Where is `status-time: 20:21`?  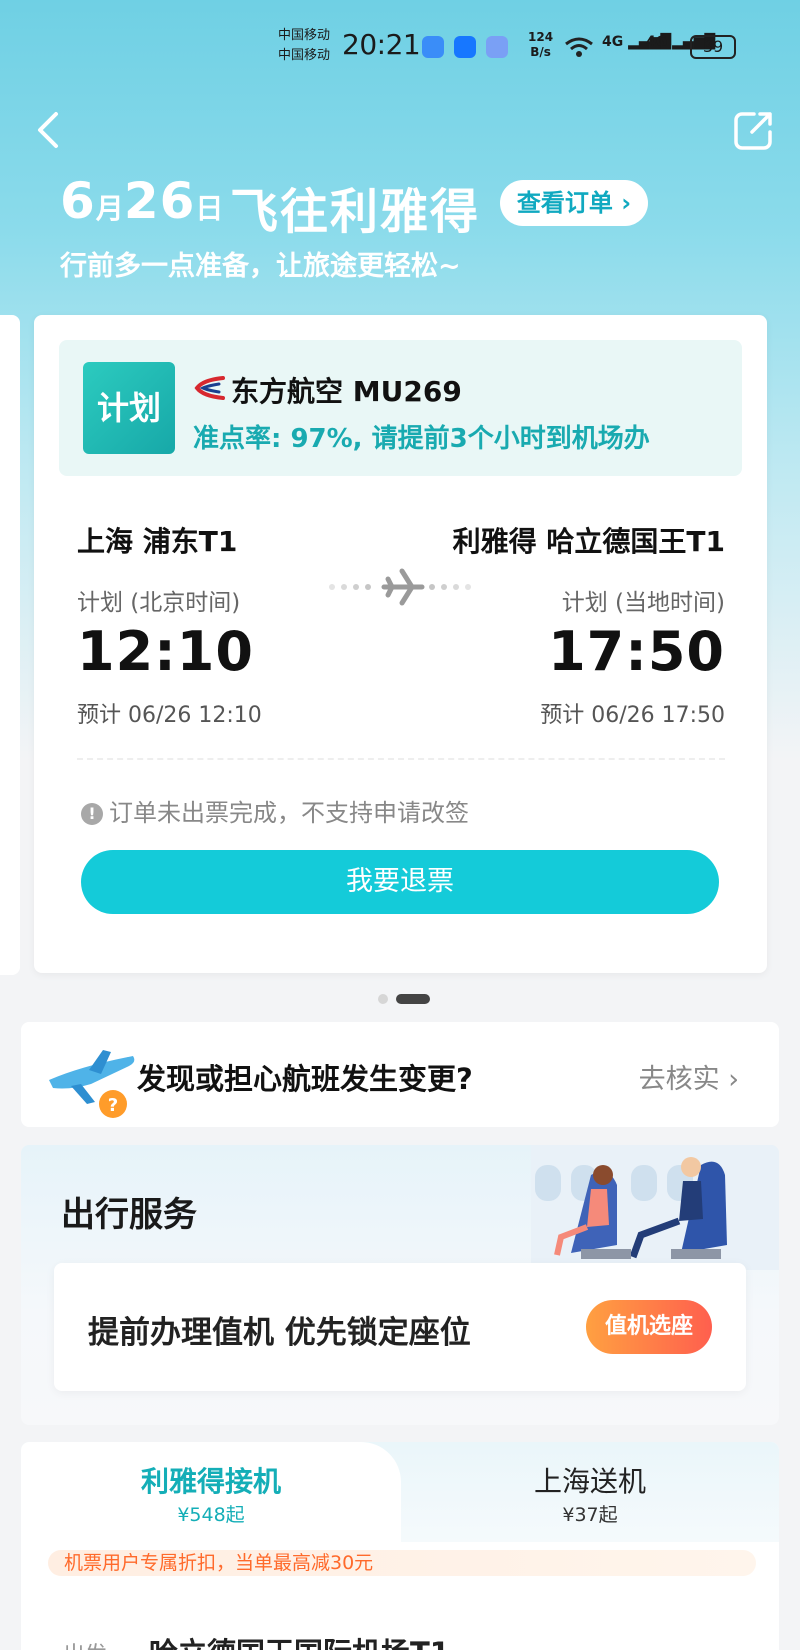 status-time: 20:21 is located at coordinates (381, 44).